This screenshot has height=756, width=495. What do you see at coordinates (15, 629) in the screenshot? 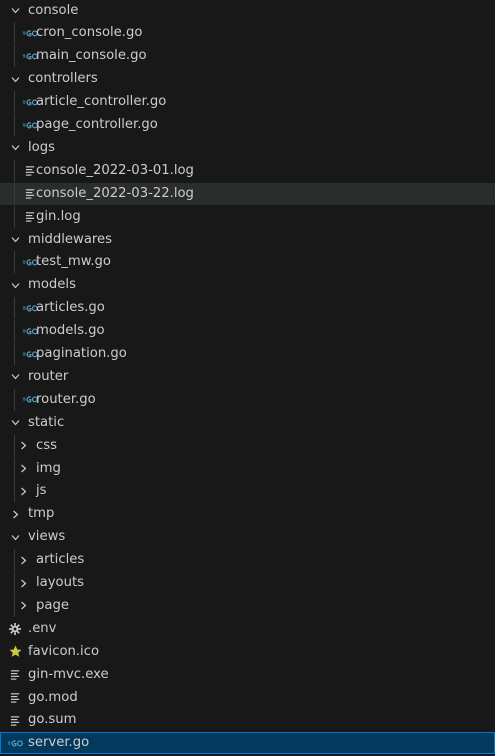
I see `gear-icon` at bounding box center [15, 629].